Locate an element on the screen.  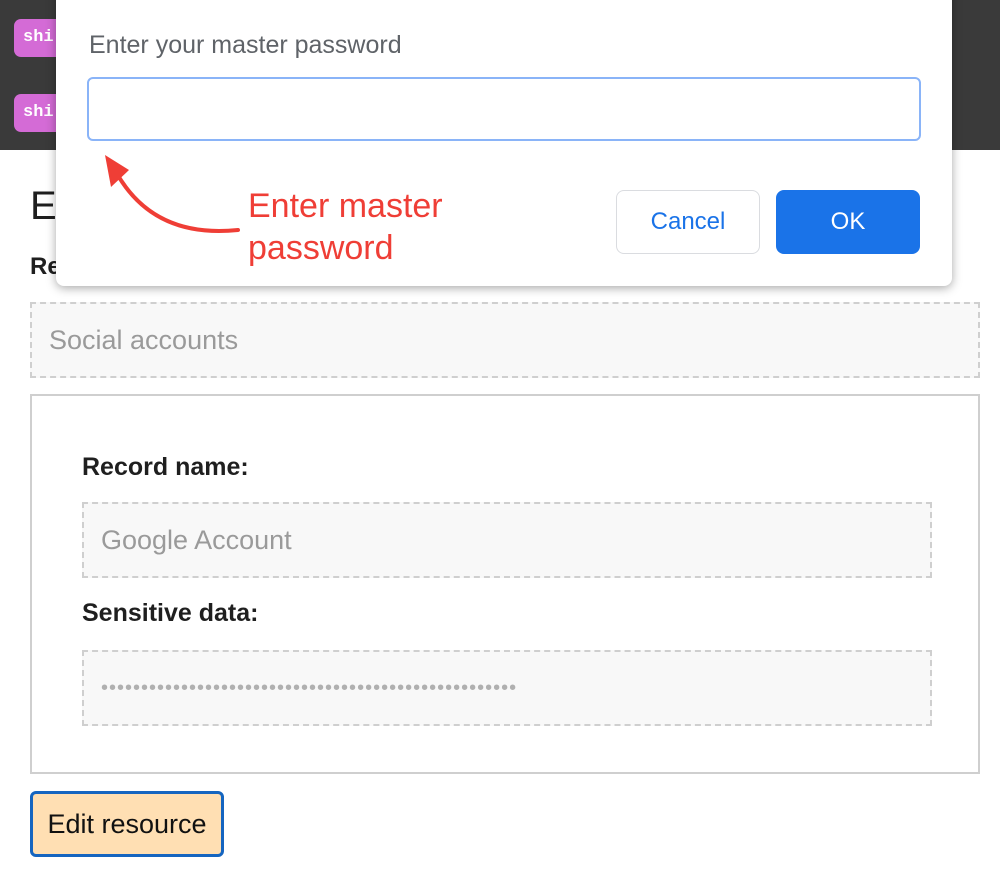
category-field: Social accounts is located at coordinates (505, 340).